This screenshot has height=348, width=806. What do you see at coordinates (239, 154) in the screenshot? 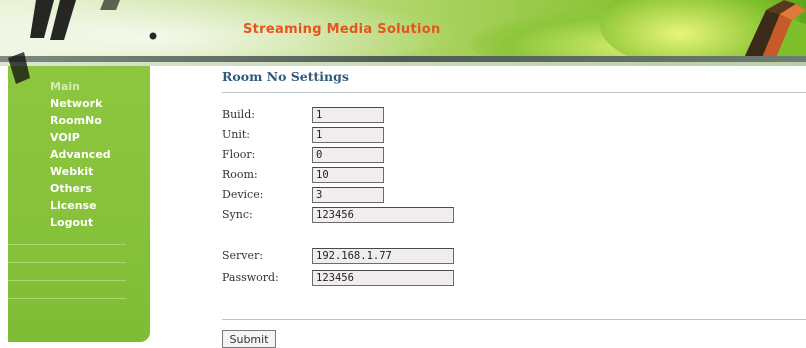
I see `floor-label: Floor:` at bounding box center [239, 154].